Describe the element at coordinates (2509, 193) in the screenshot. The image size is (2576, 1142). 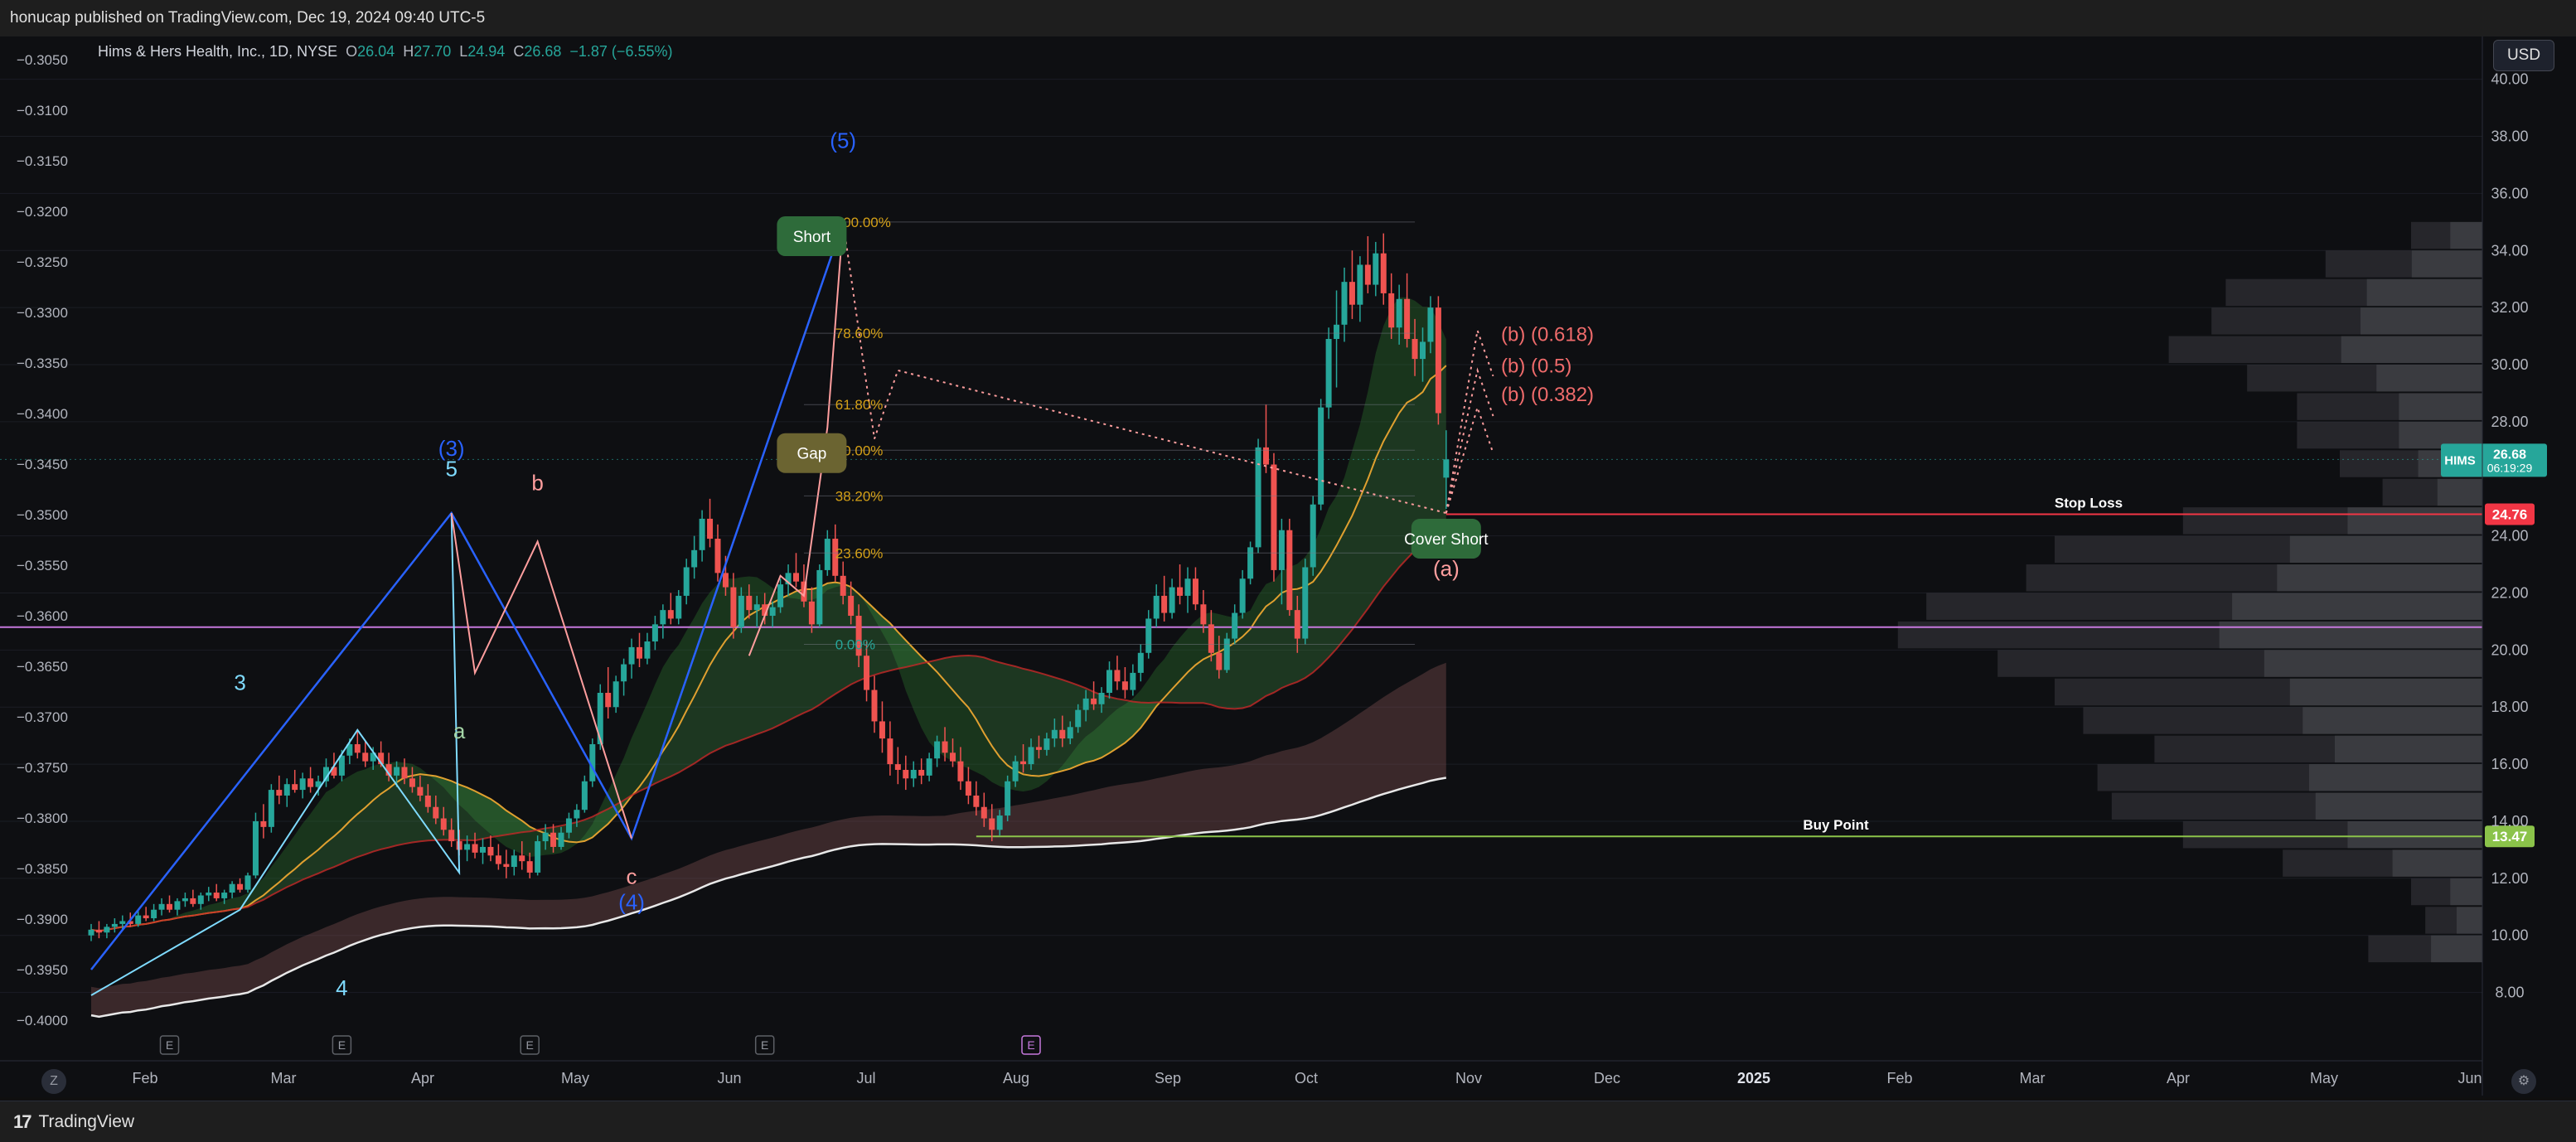
I see `right-axis-tick: 36.00` at that location.